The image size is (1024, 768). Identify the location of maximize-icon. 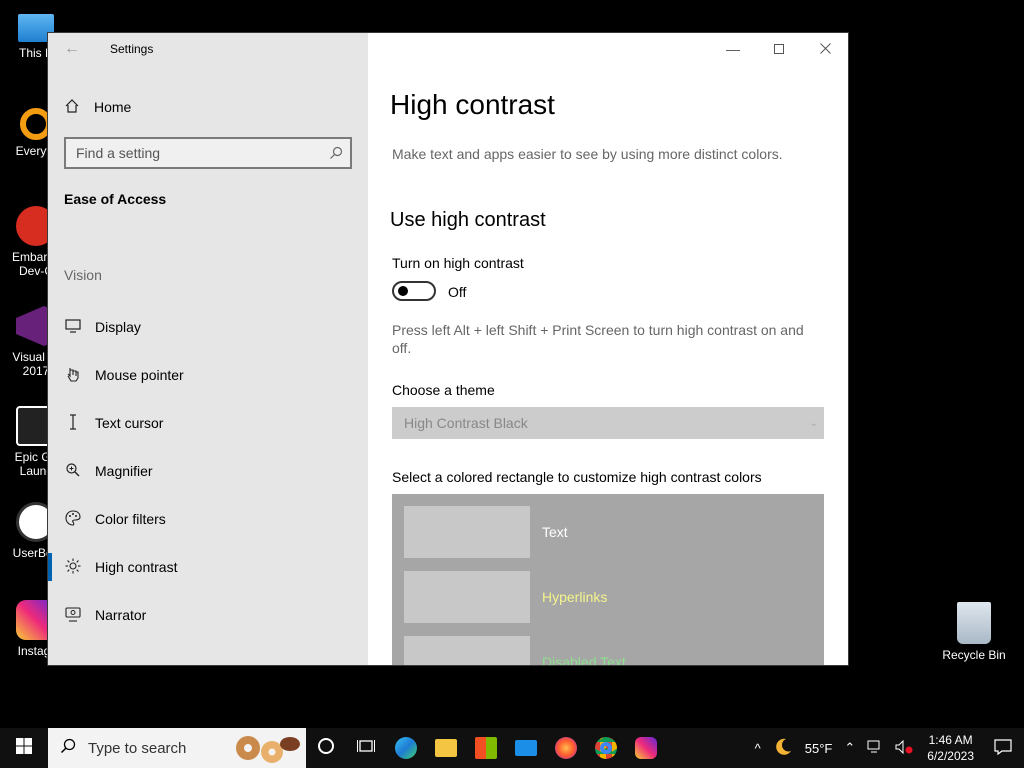
(779, 49).